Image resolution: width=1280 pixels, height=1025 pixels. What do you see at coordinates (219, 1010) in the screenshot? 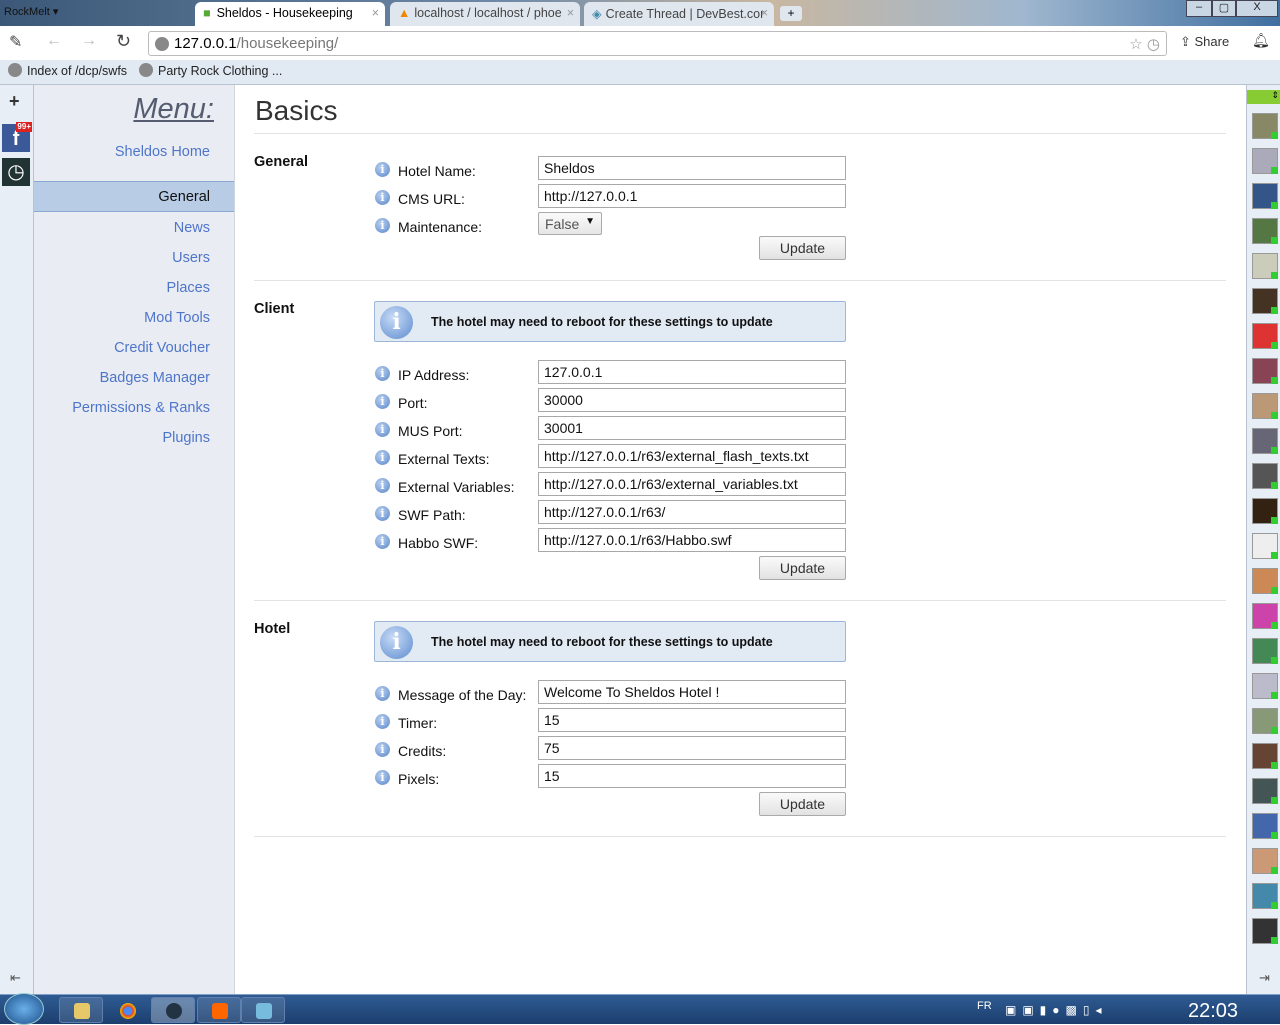
I see `taskbar-xampp` at bounding box center [219, 1010].